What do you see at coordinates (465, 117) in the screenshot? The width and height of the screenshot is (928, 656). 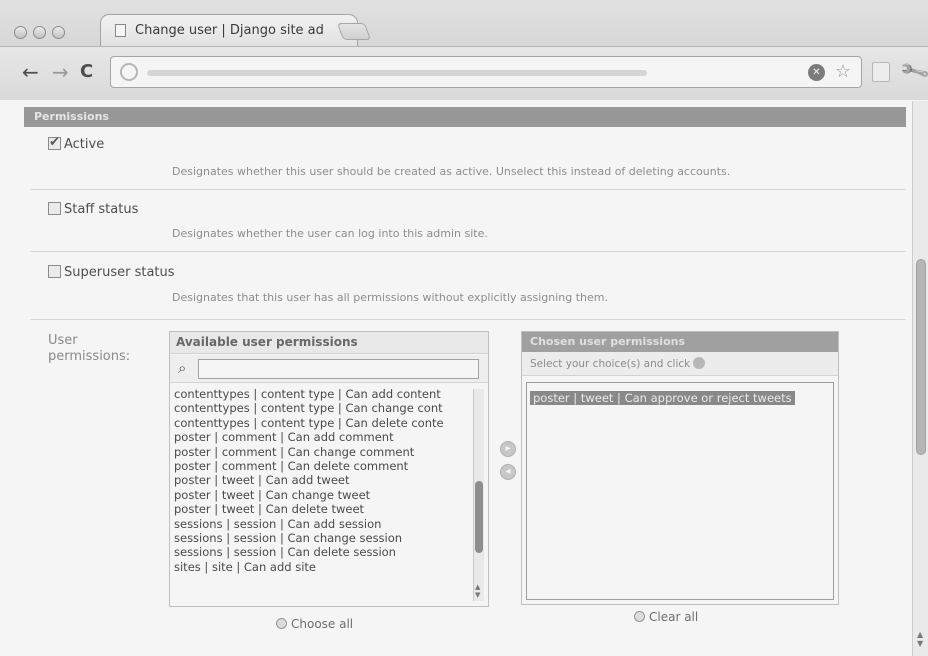 I see `section-header: Permissions` at bounding box center [465, 117].